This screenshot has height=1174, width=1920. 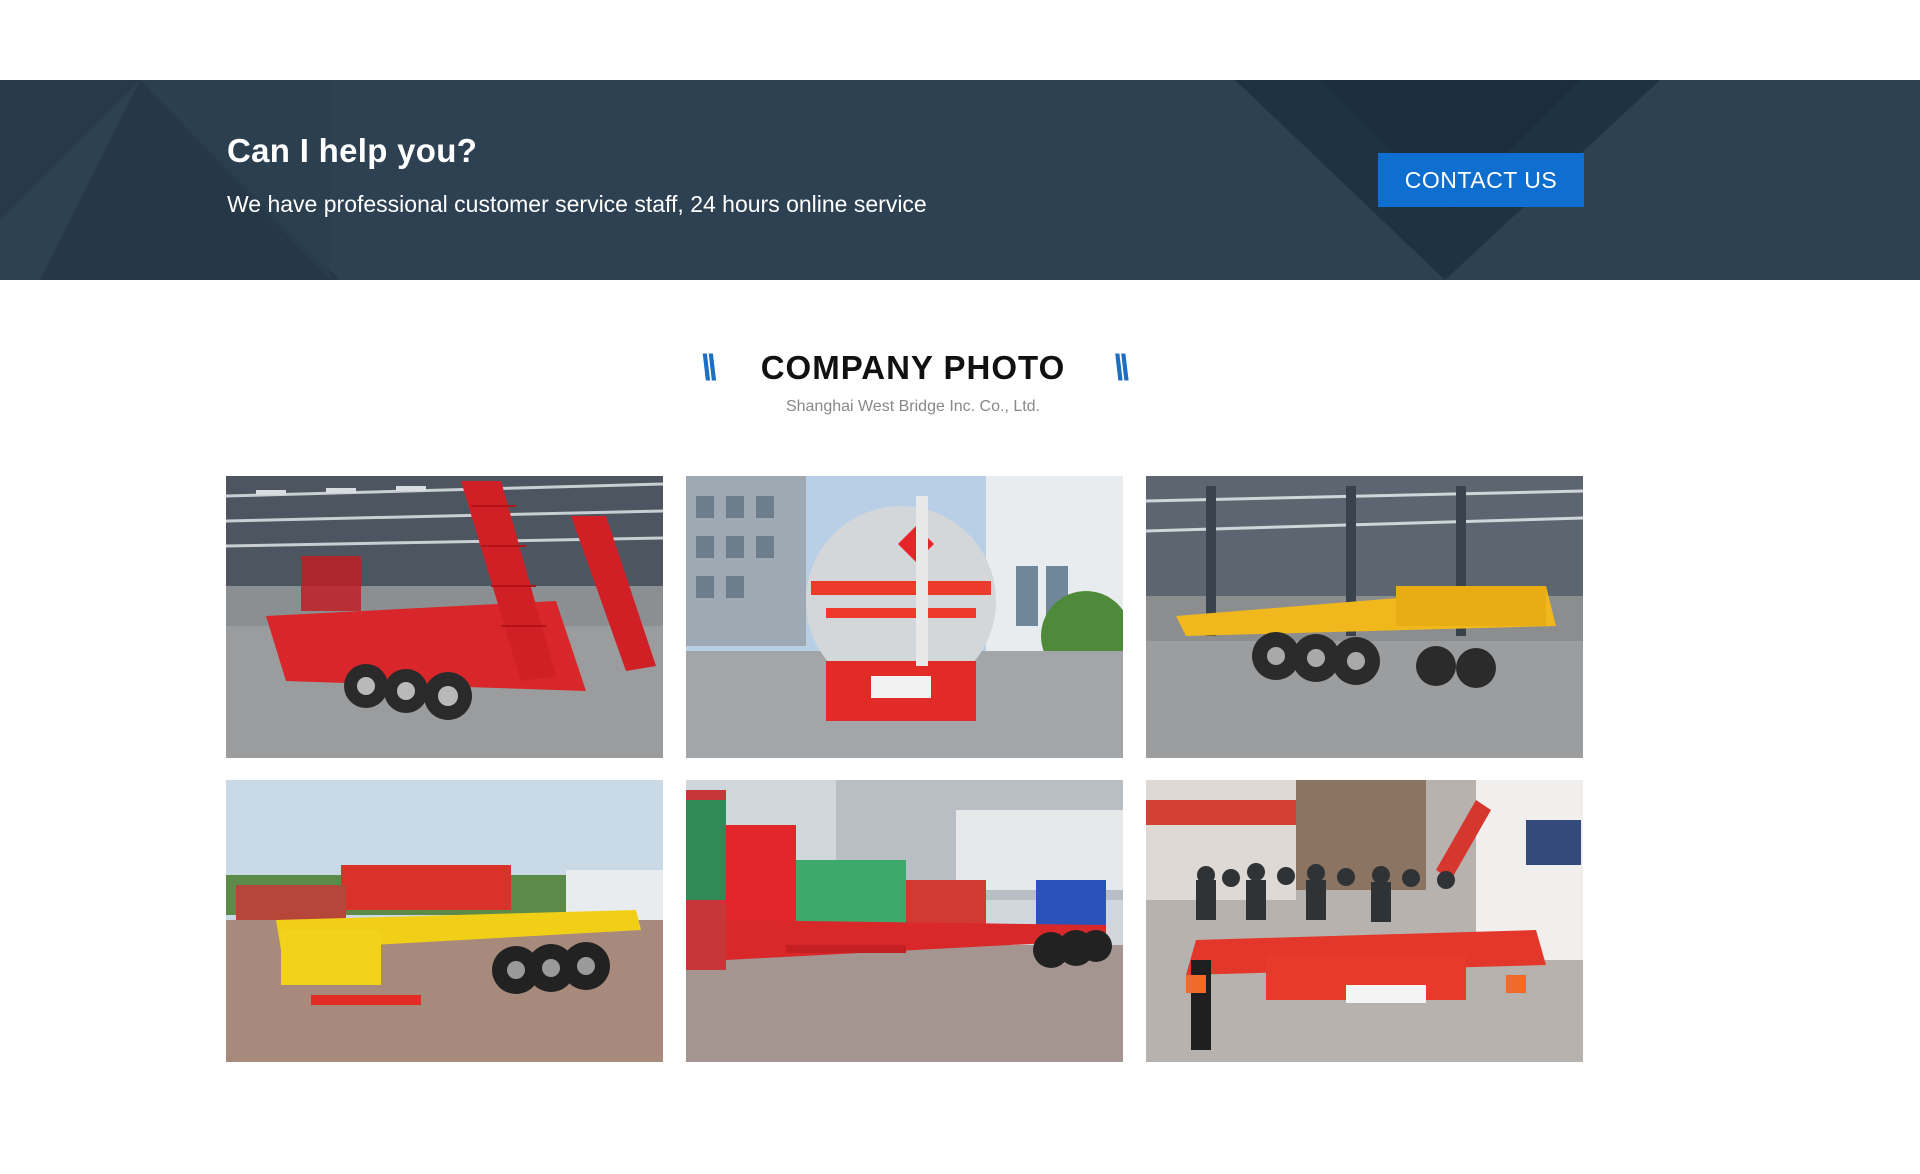 I want to click on photo-exhibition-trailer, so click(x=1364, y=921).